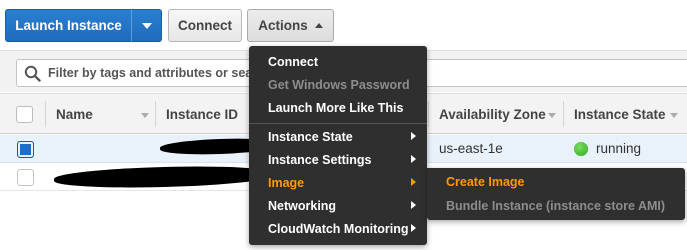 This screenshot has width=687, height=250. I want to click on column-header-instance-id: Instance ID, so click(202, 114).